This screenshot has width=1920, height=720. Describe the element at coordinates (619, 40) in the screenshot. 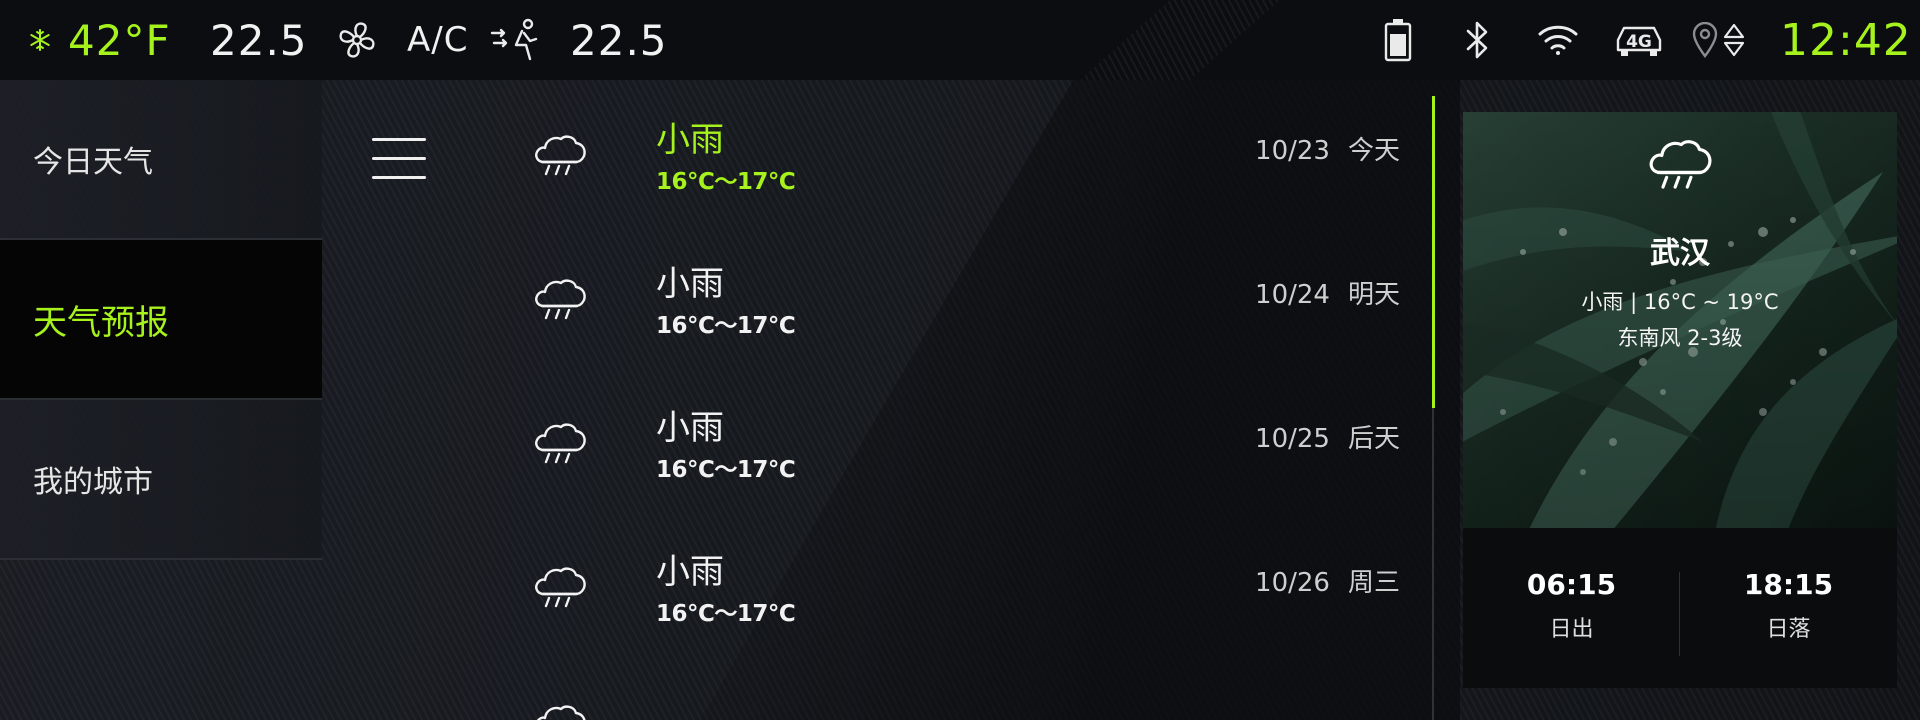

I see `passenger-temperature: 22.5` at that location.